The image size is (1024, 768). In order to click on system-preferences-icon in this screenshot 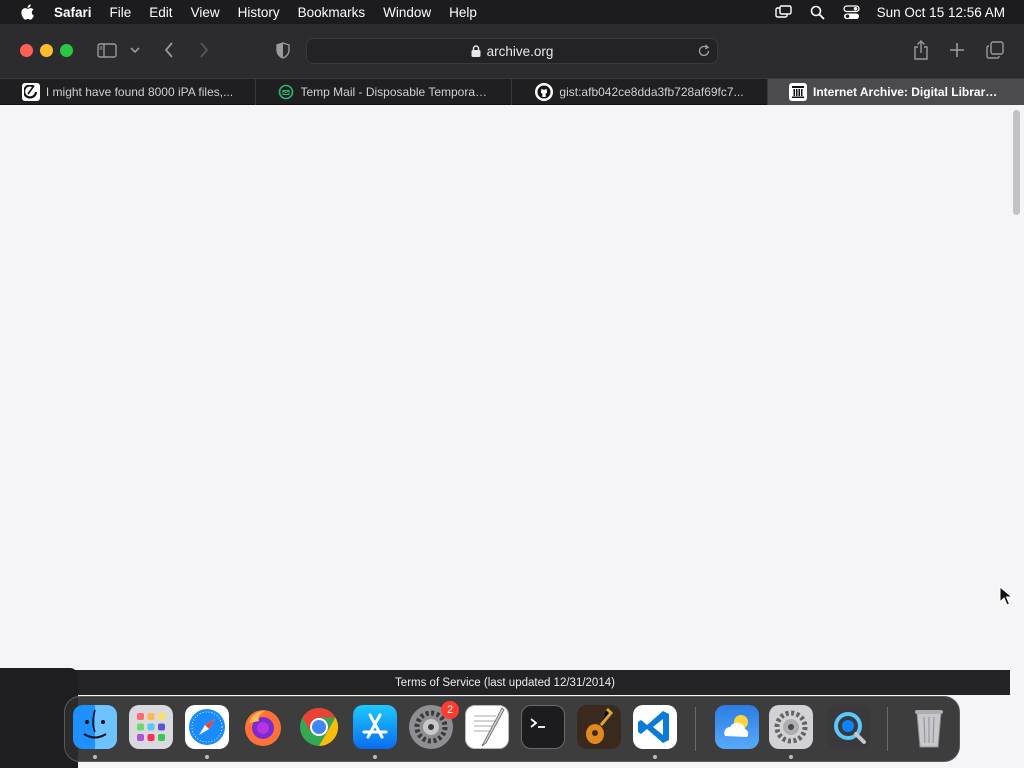, I will do `click(791, 727)`.